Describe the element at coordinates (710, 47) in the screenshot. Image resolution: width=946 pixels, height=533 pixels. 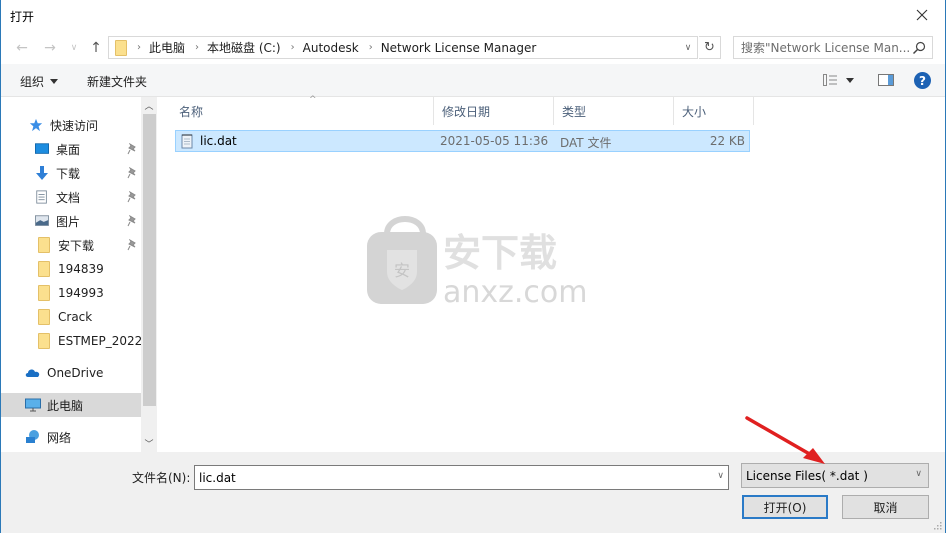
I see `refresh-button: ↻` at that location.